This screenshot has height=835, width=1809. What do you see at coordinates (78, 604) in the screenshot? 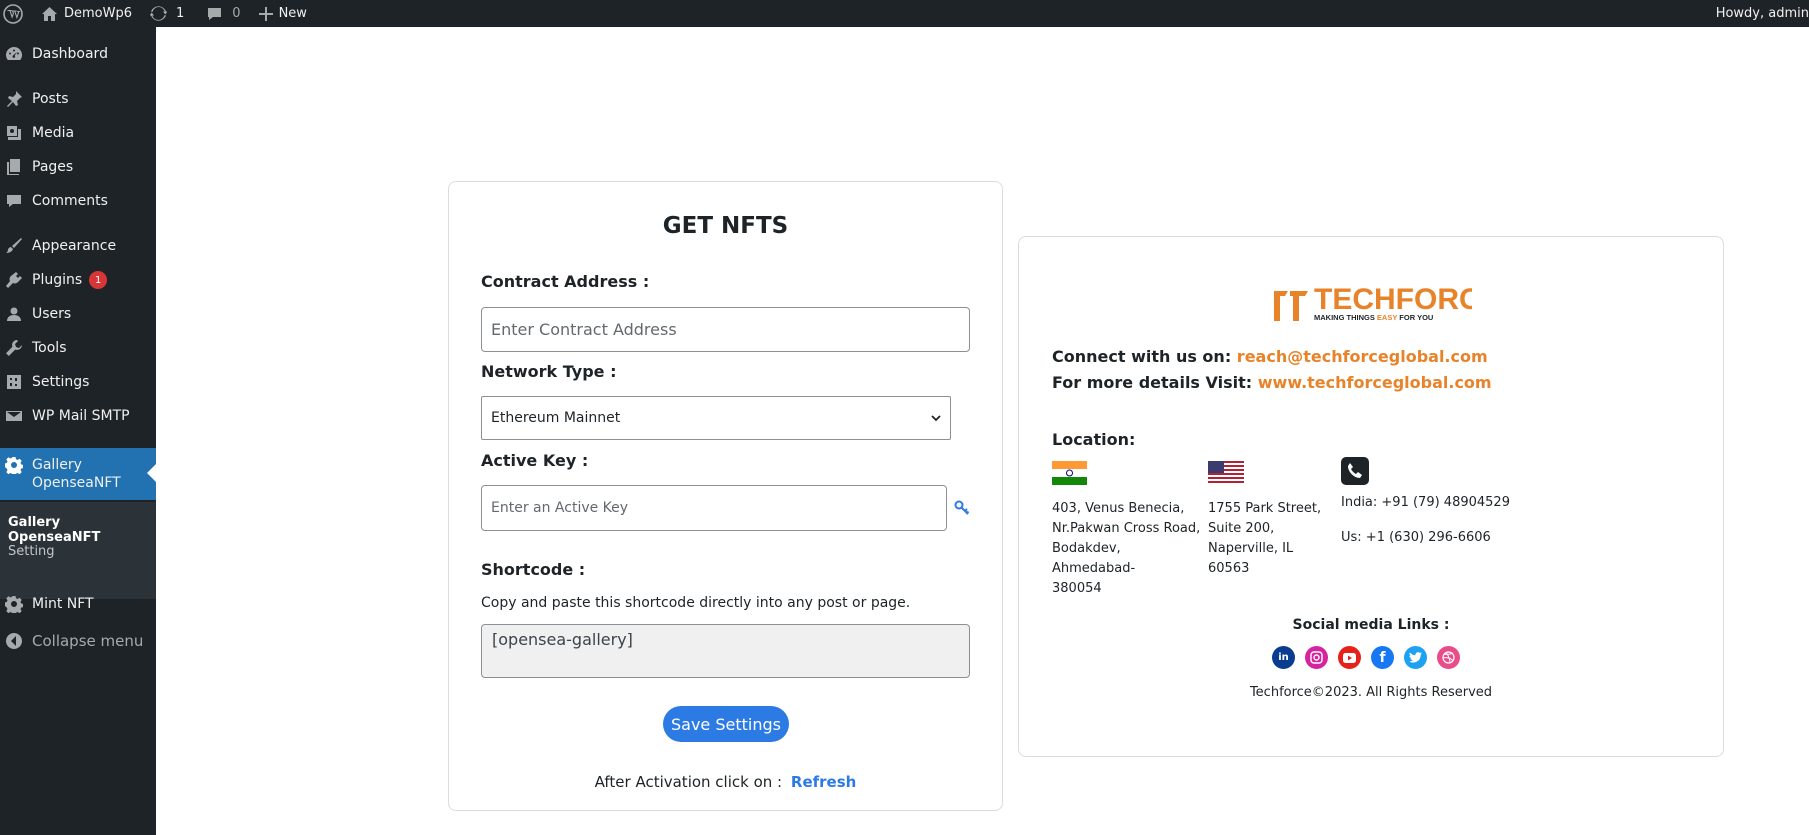
I see `sidebar-item-mint-nft: Mint NFT` at bounding box center [78, 604].